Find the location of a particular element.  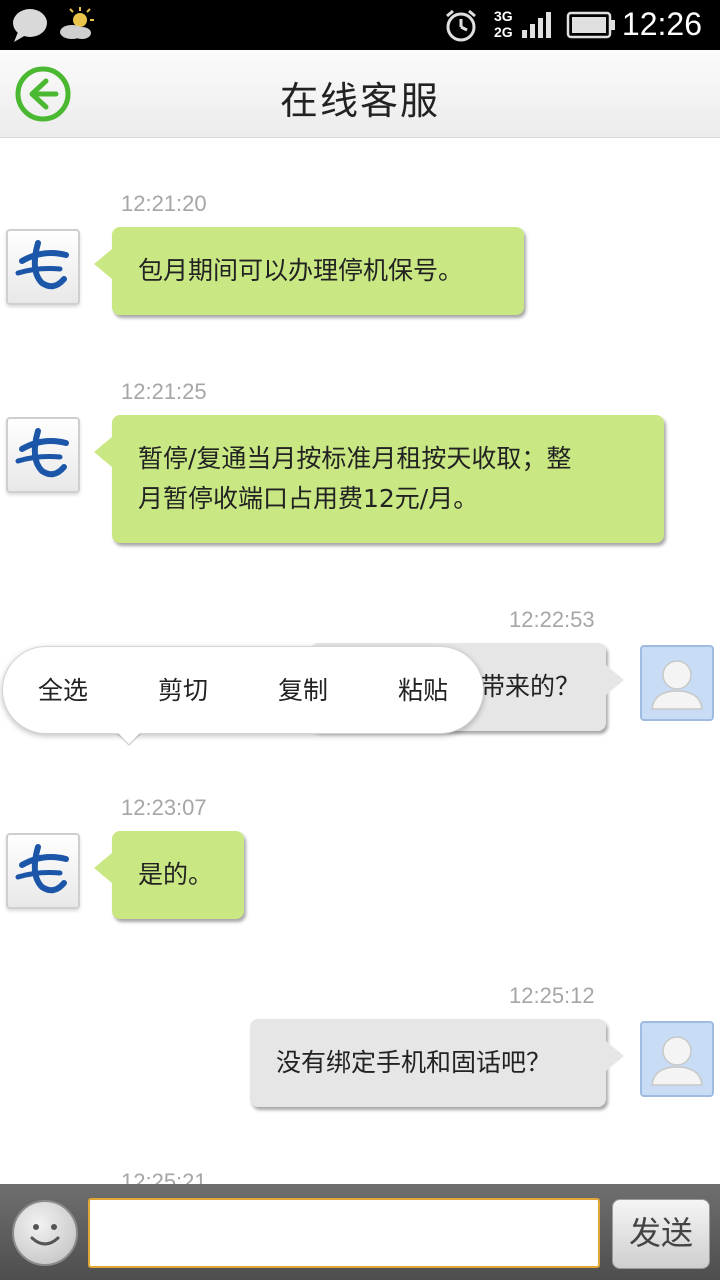

weather-sun-cloud-icon is located at coordinates (77, 23).